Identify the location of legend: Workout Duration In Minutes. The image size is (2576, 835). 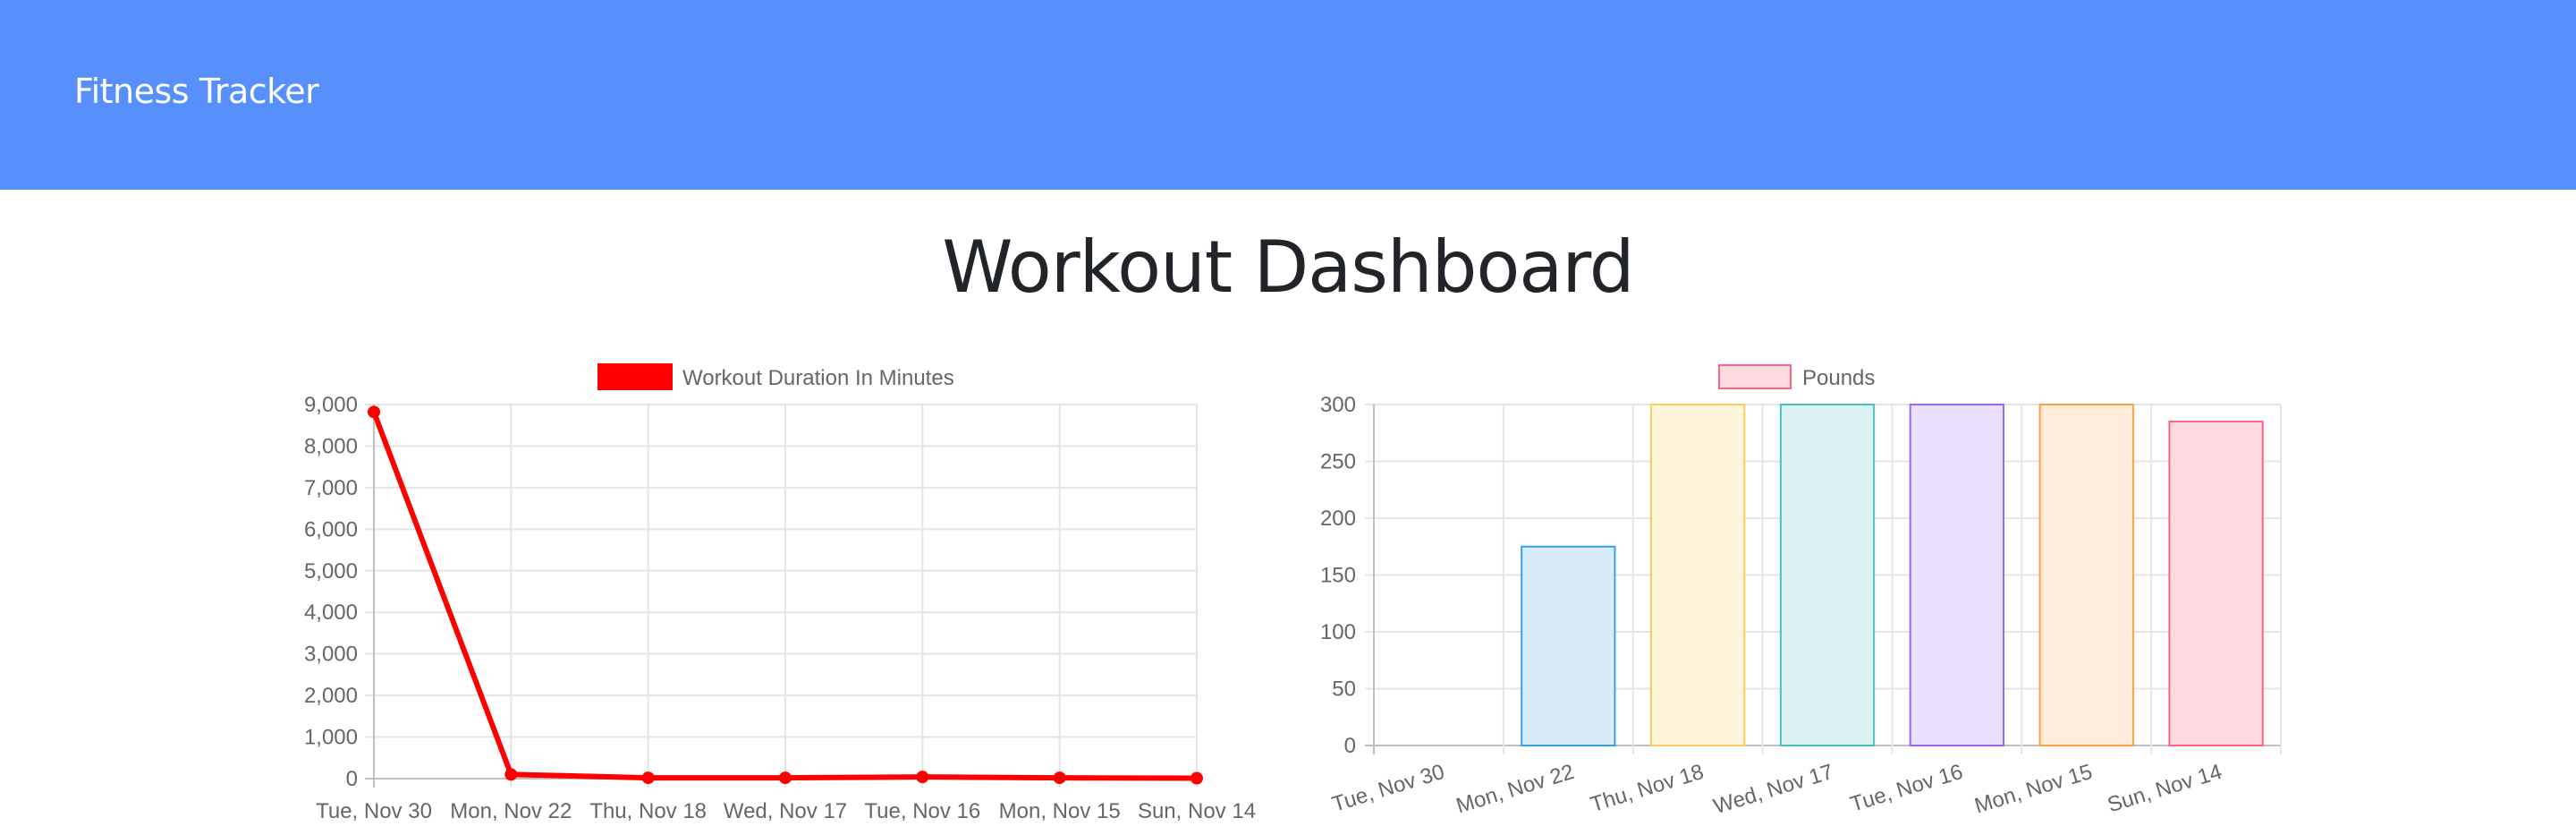
(775, 376).